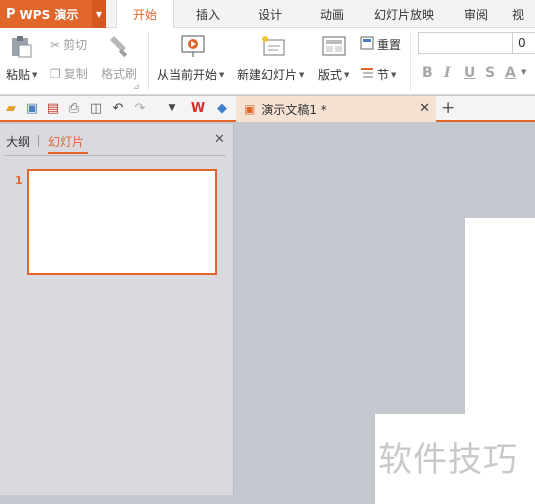  I want to click on open-folder-icon: ▰, so click(11, 108).